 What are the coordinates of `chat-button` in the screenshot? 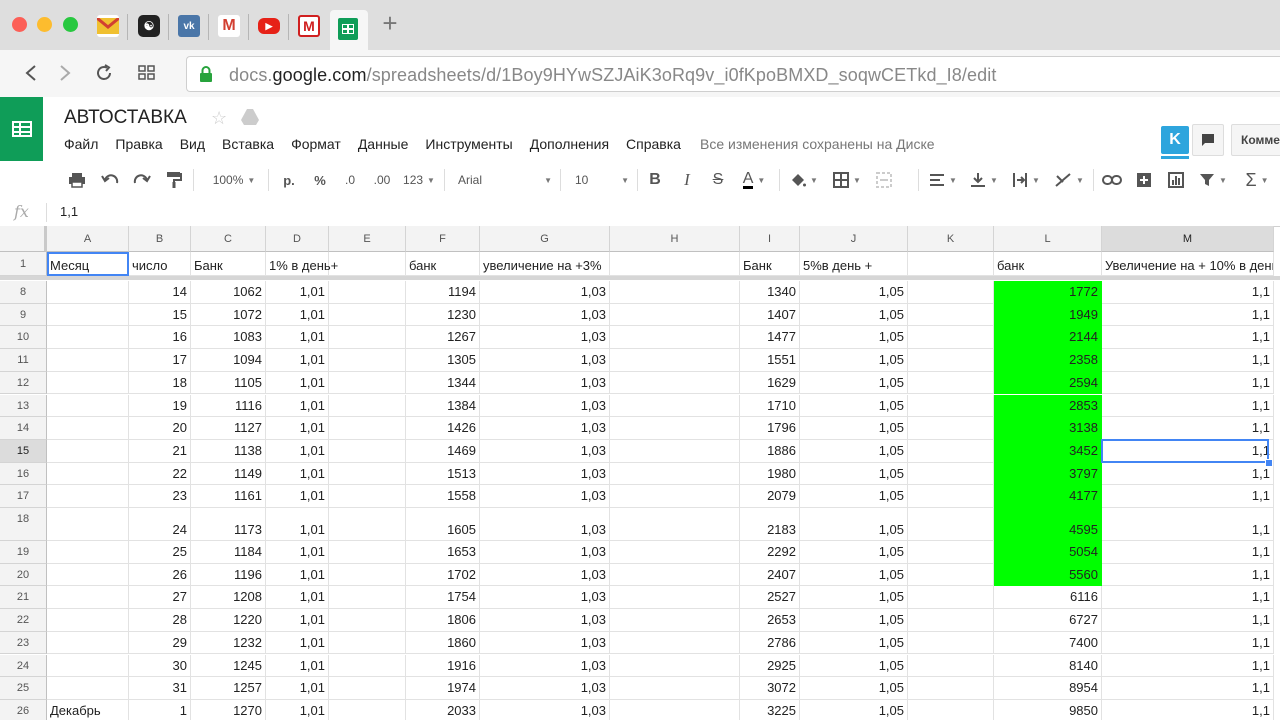 It's located at (1208, 140).